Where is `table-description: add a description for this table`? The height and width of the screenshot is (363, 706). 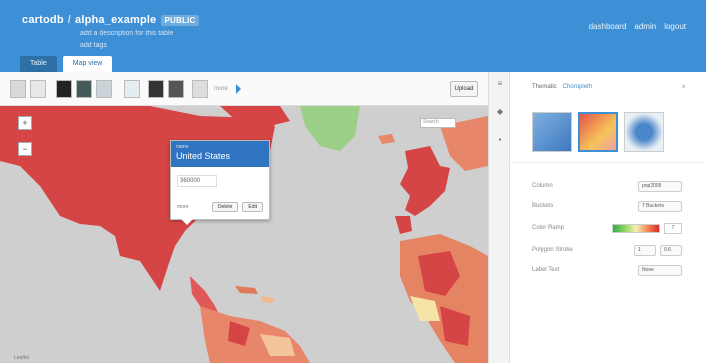
table-description: add a description for this table is located at coordinates (126, 33).